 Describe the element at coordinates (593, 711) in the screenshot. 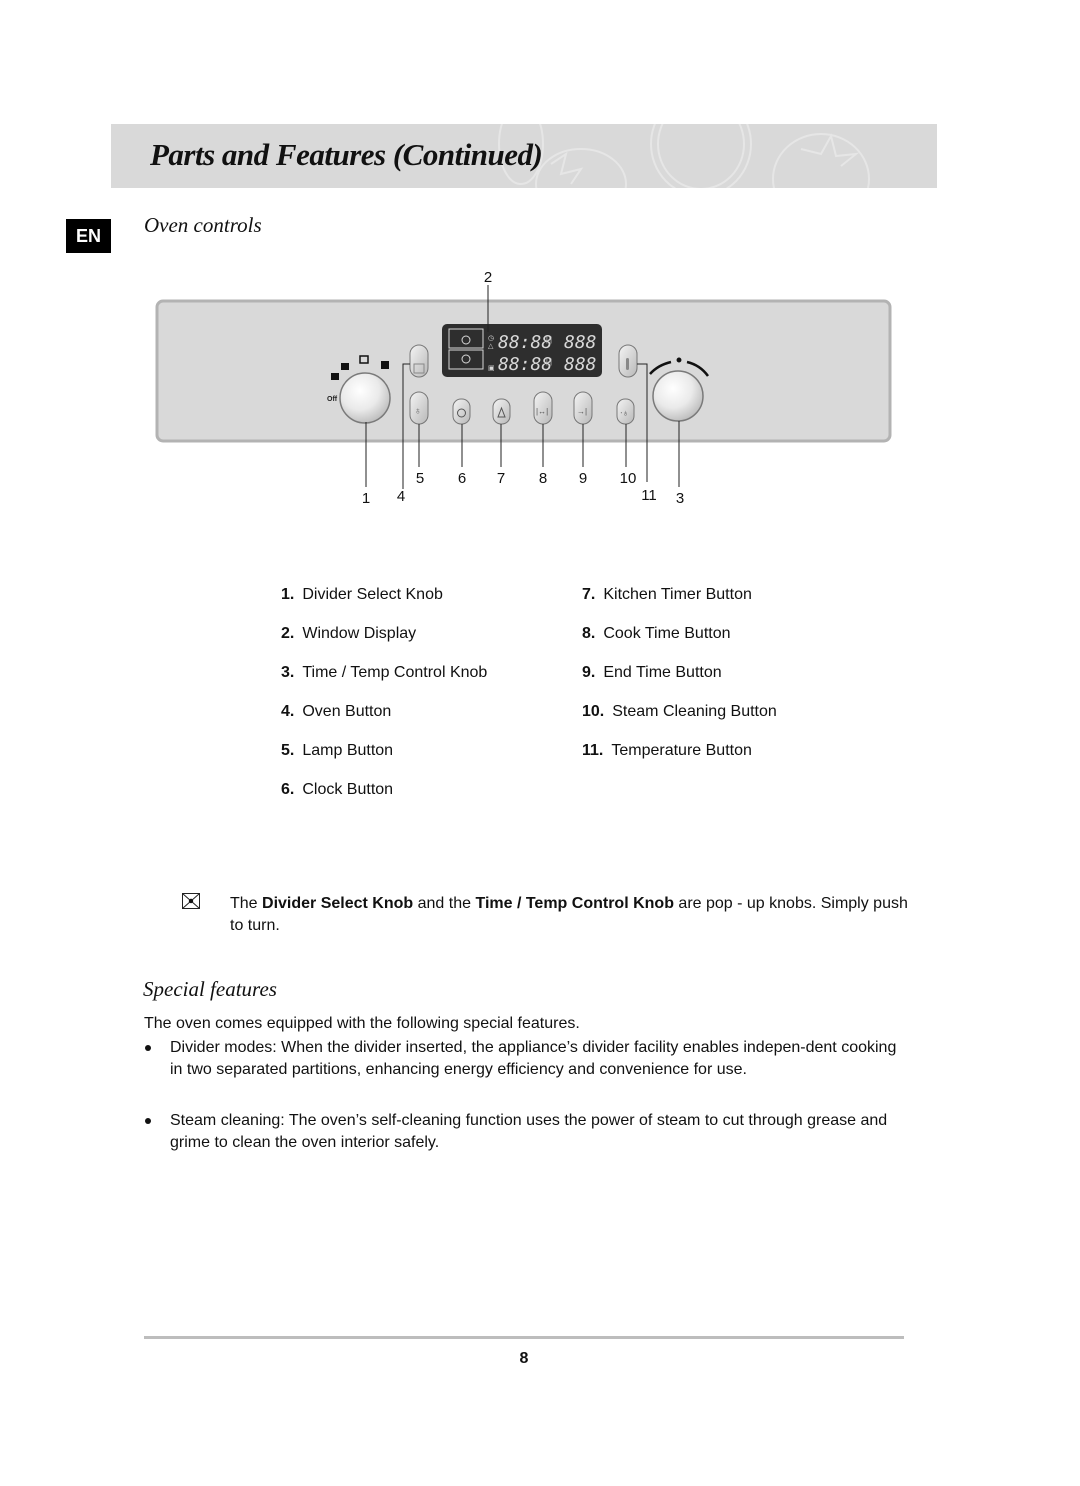

I see `part-number: 10.` at that location.